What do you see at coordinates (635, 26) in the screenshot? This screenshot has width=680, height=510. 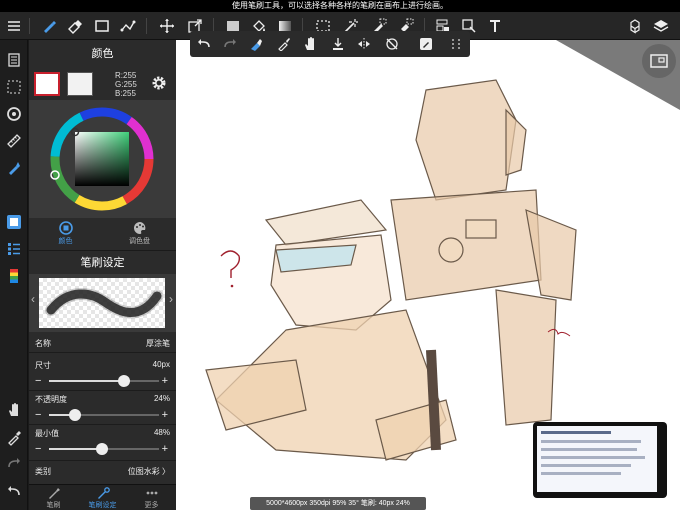 I see `materials-icon` at bounding box center [635, 26].